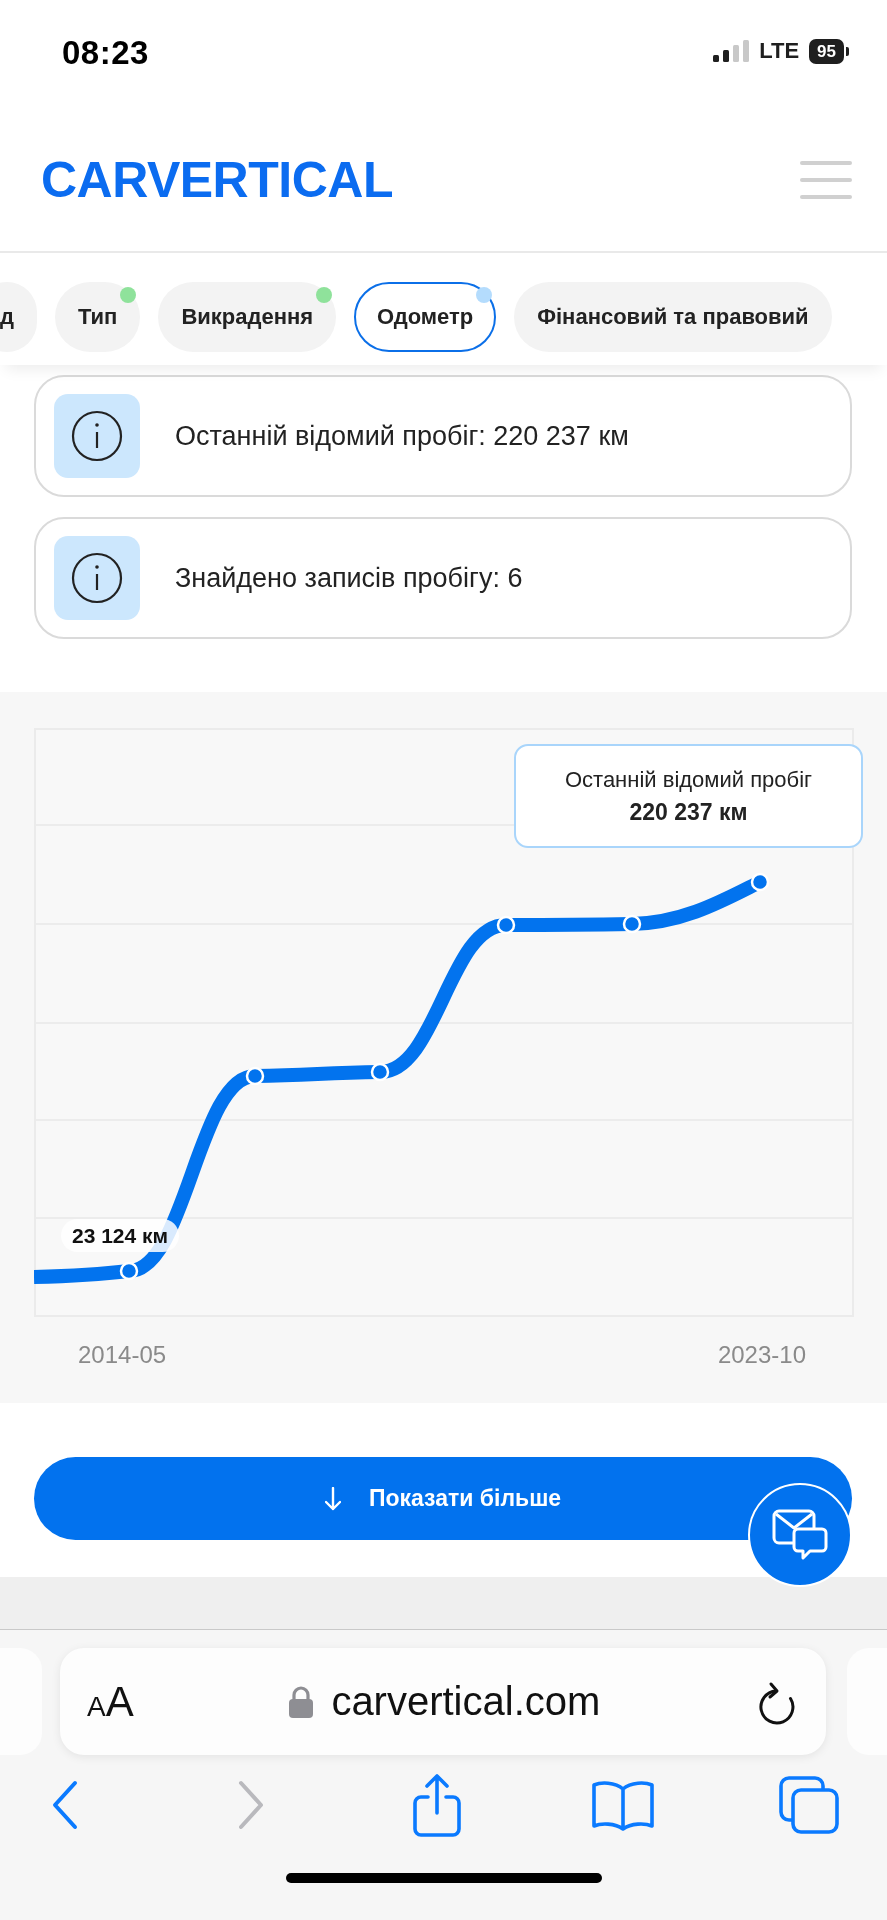 The width and height of the screenshot is (887, 1920). What do you see at coordinates (673, 317) in the screenshot?
I see `category-tab: Фінансовий та правовий` at bounding box center [673, 317].